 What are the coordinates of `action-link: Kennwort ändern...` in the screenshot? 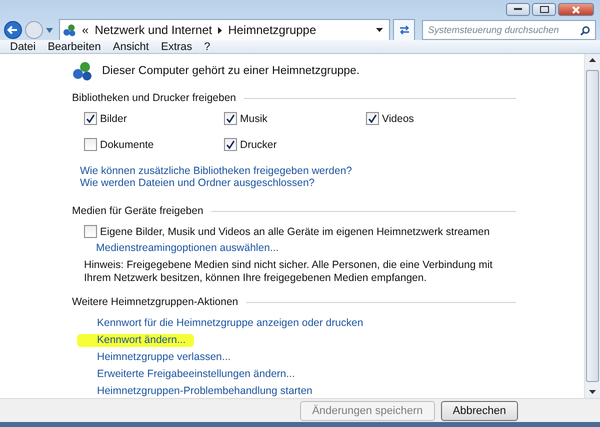 It's located at (135, 341).